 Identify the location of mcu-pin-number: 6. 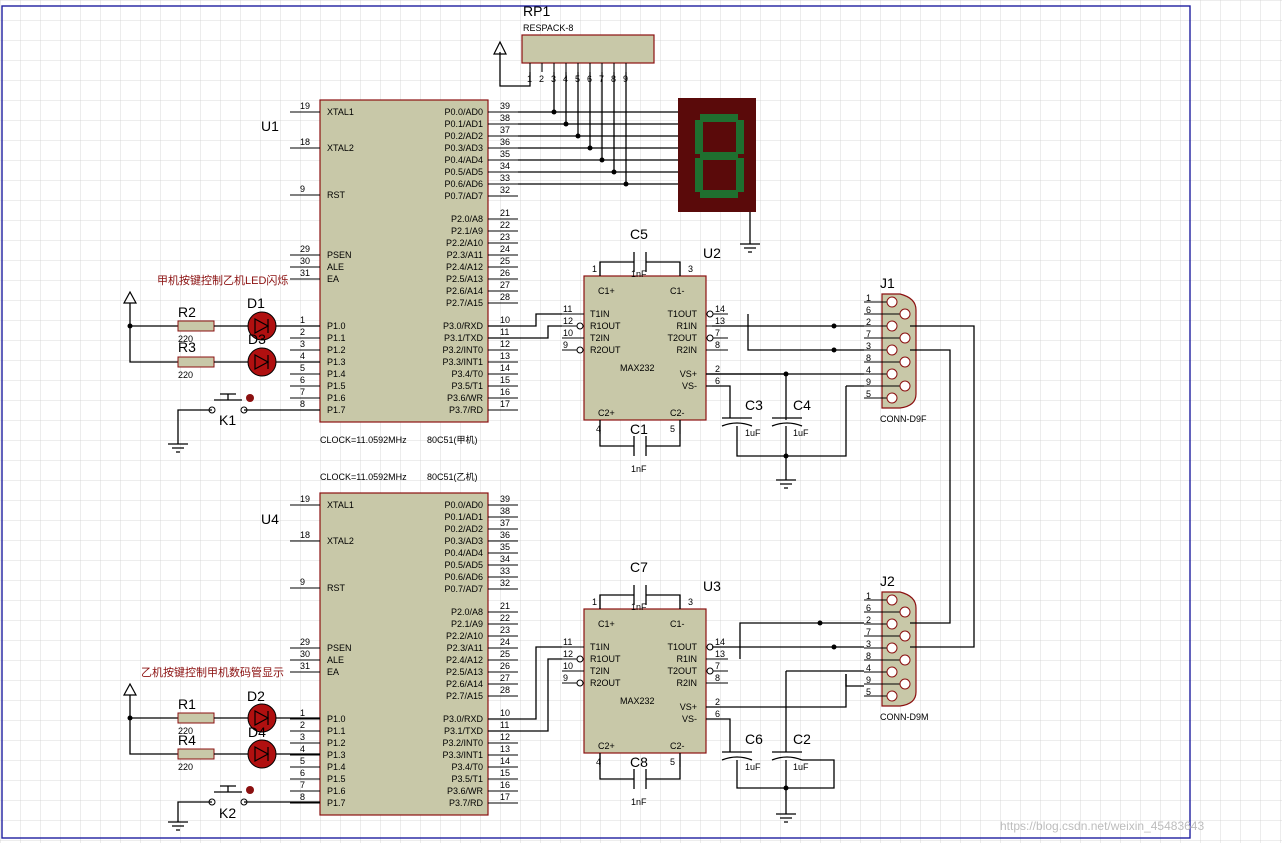
(302, 380).